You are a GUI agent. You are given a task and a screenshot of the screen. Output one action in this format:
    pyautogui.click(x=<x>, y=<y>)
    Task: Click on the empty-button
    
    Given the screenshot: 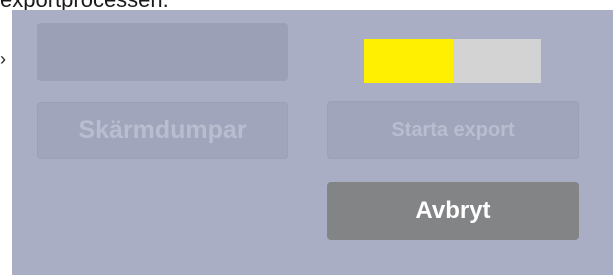 What is the action you would take?
    pyautogui.click(x=162, y=52)
    